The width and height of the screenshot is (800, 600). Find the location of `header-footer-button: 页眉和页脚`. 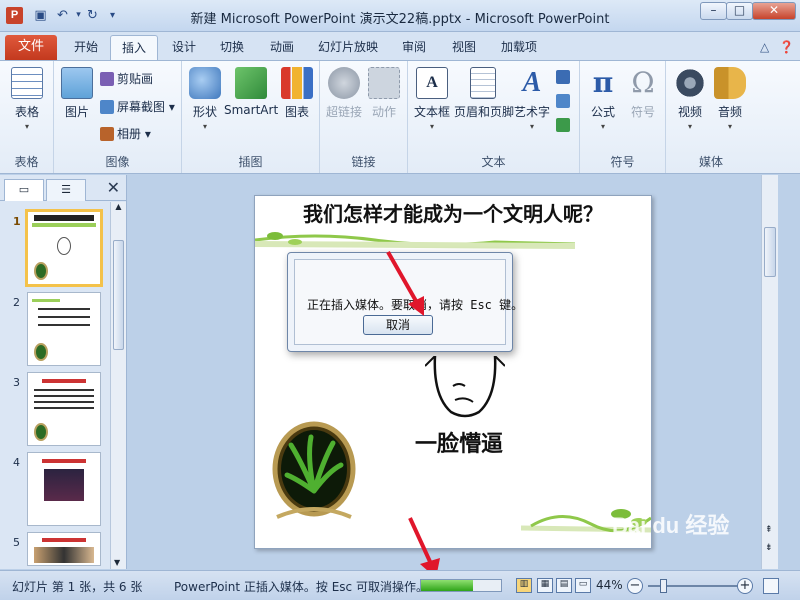

header-footer-button: 页眉和页脚 is located at coordinates (484, 93).